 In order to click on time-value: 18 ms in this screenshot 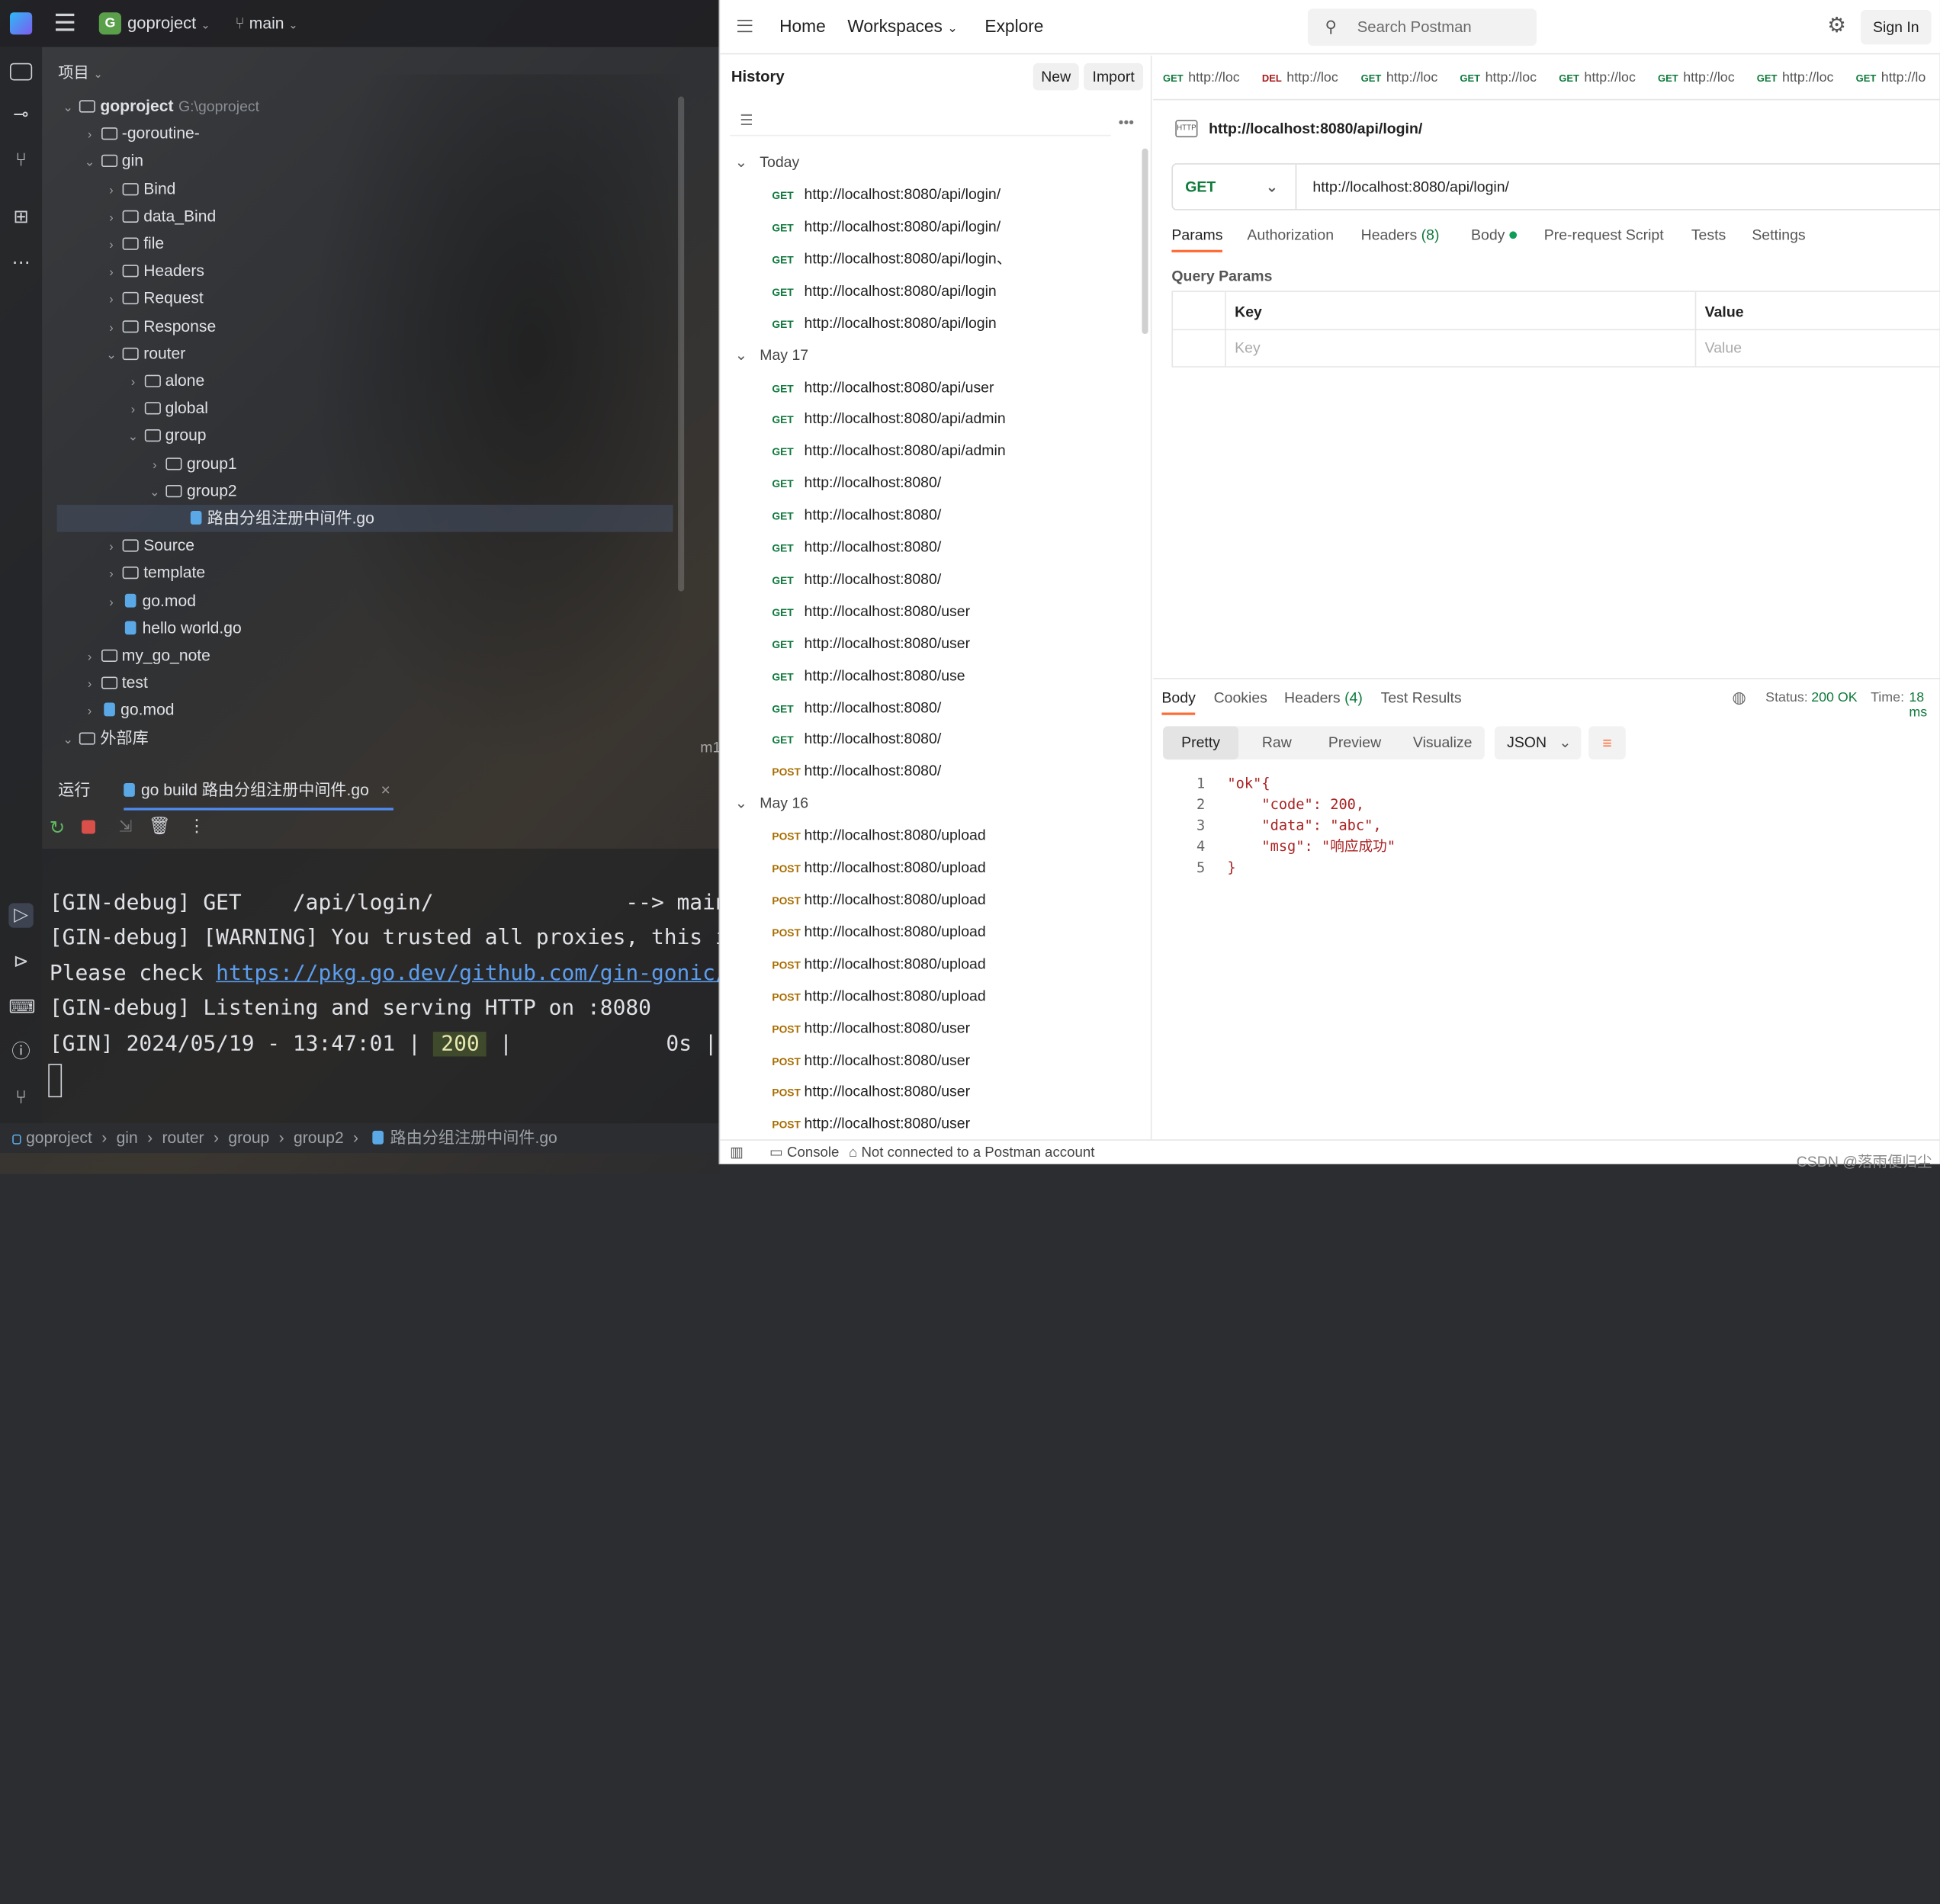, I will do `click(1925, 705)`.